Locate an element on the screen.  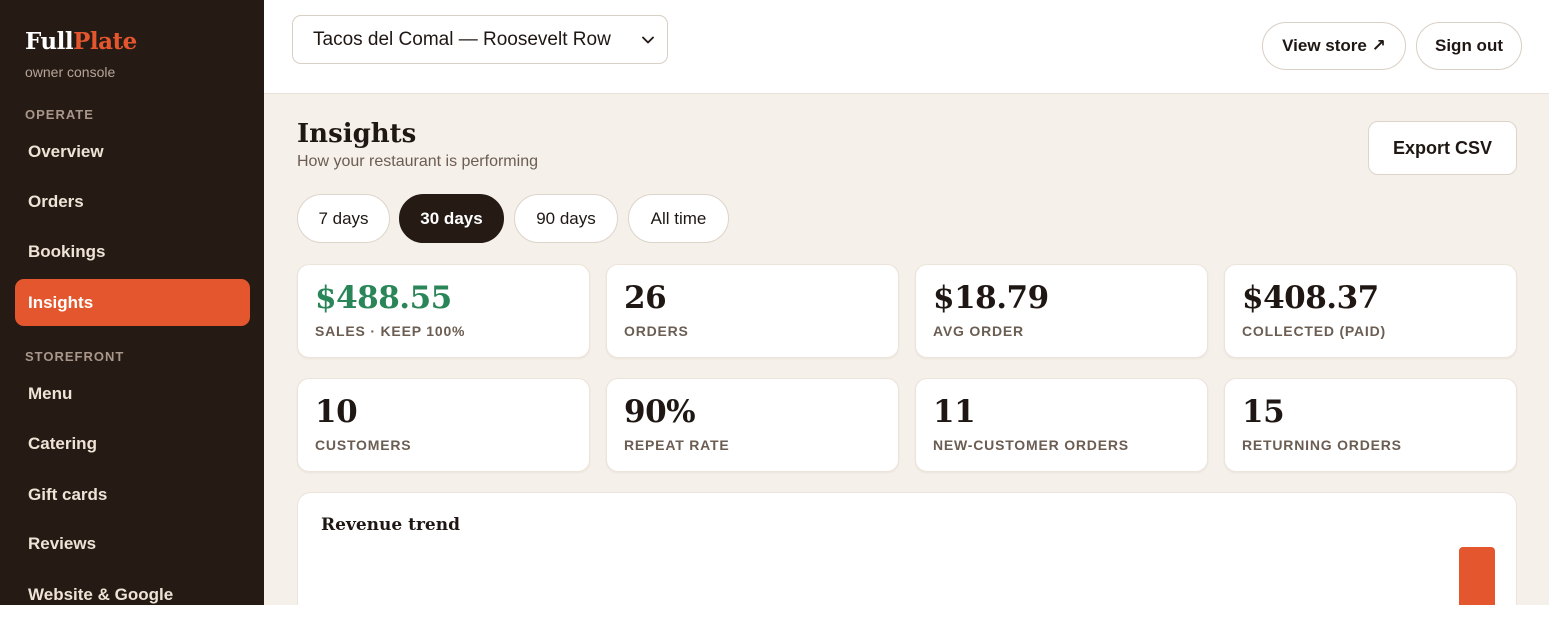
sidebar-item-insights: Insights is located at coordinates (132, 302).